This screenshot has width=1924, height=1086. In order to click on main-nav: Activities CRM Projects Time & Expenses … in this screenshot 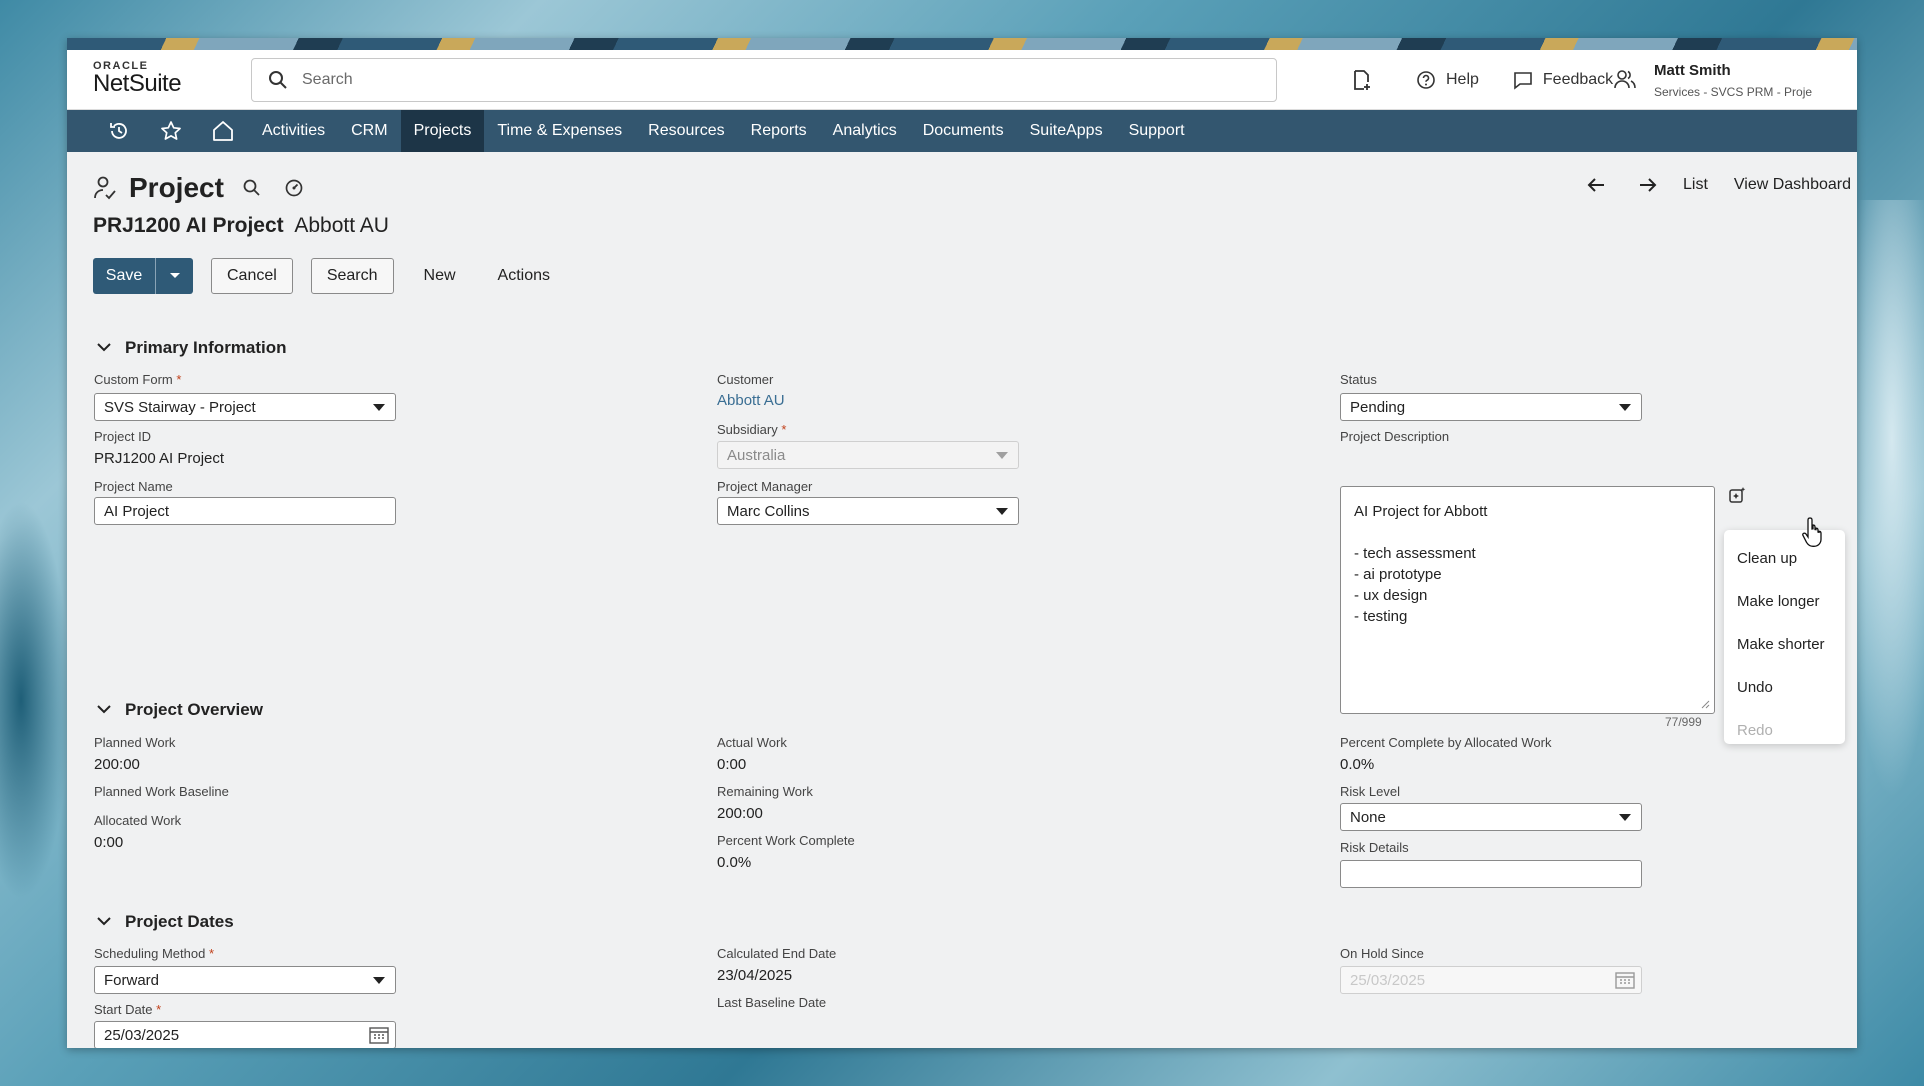, I will do `click(962, 131)`.